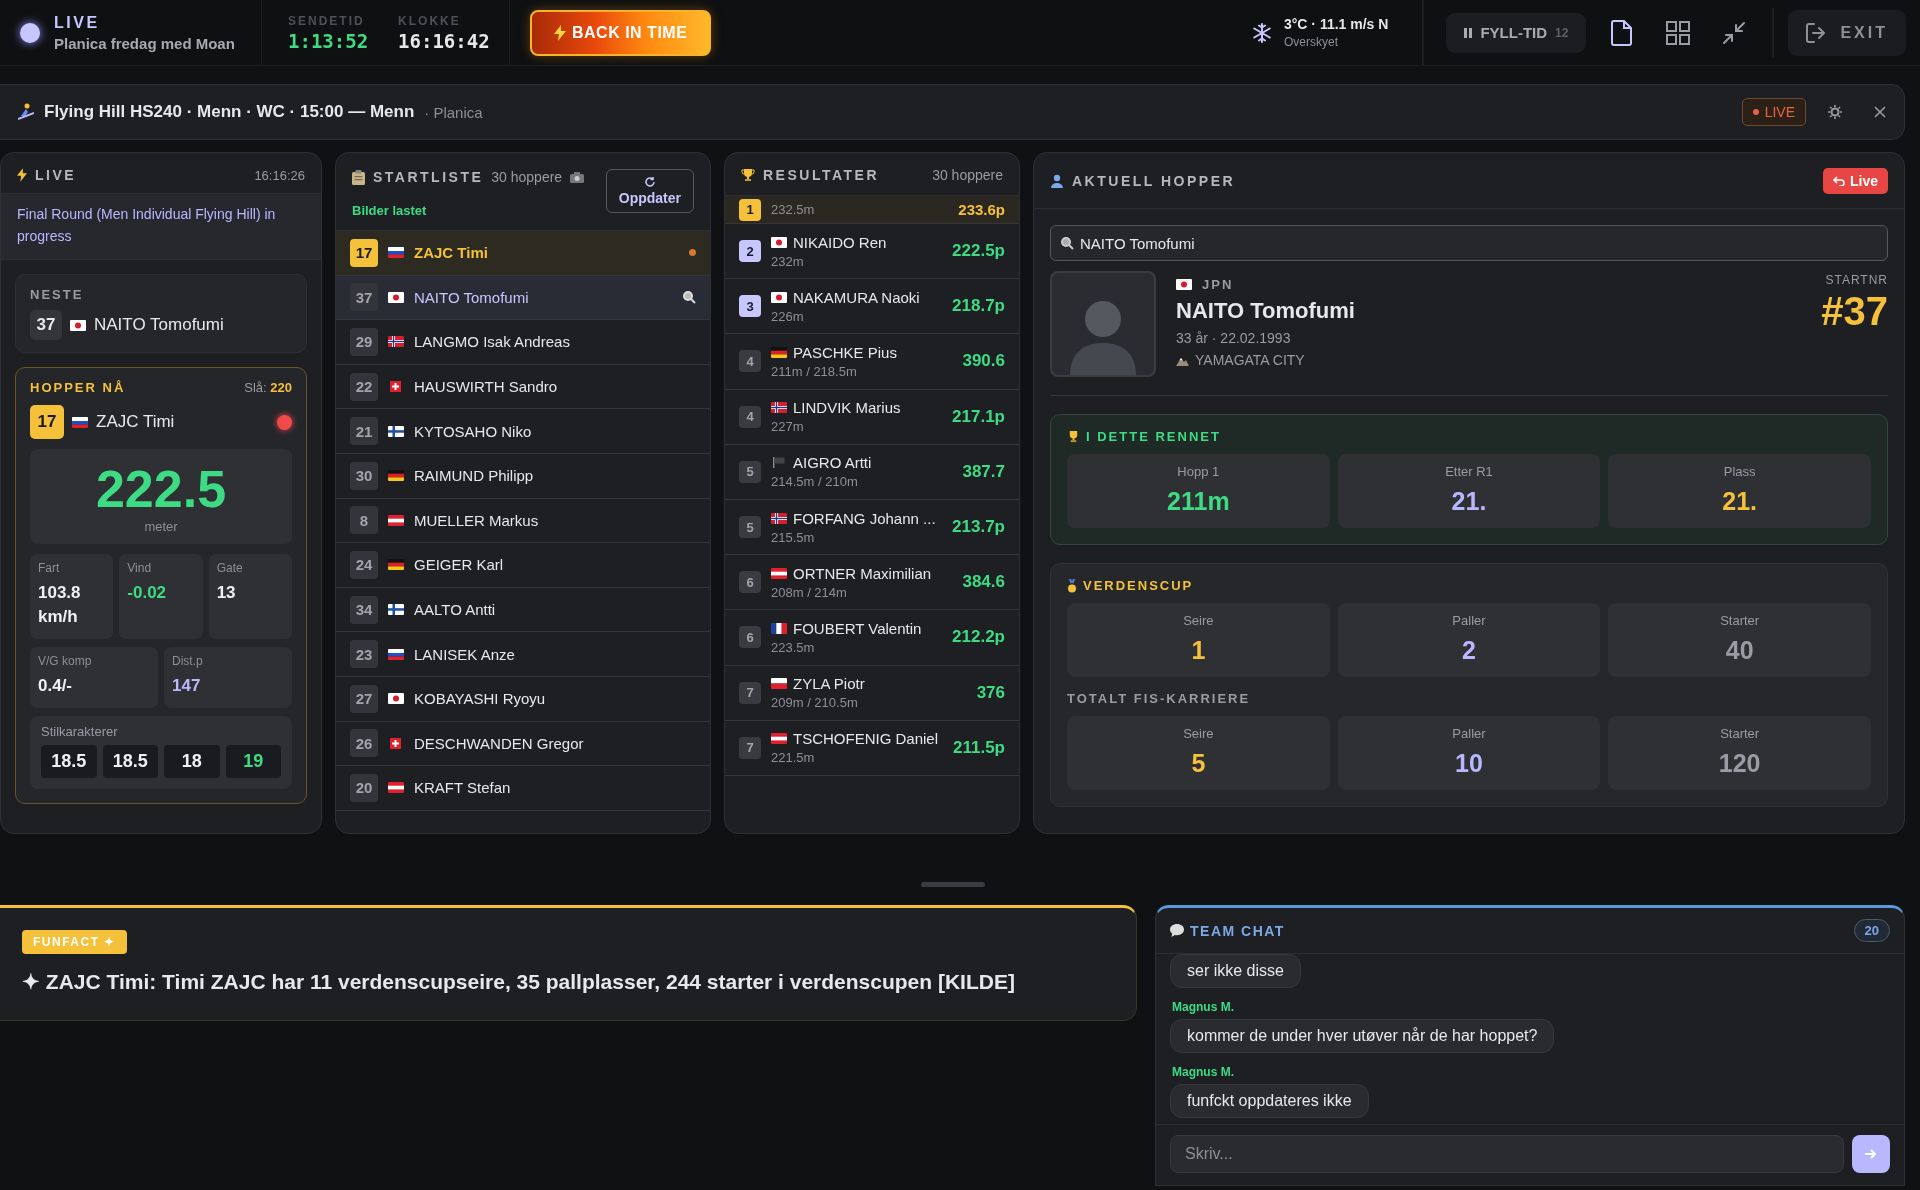  What do you see at coordinates (981, 209) in the screenshot?
I see `points: 233.6p` at bounding box center [981, 209].